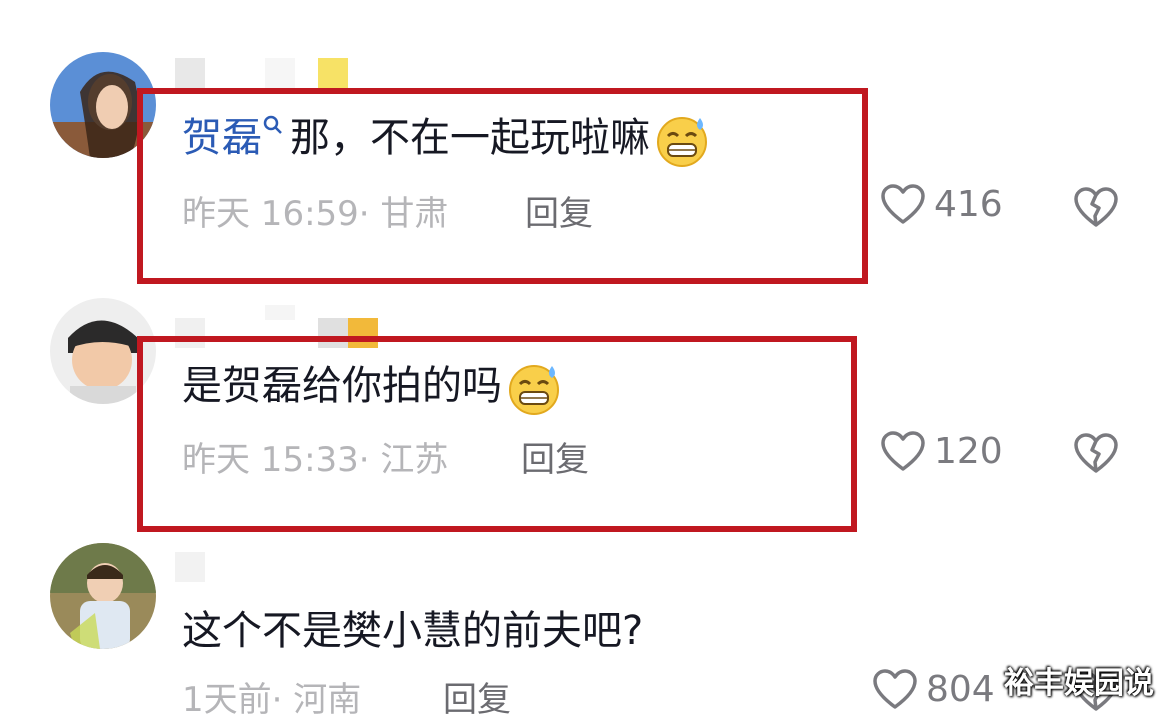  I want to click on like-count: 416, so click(968, 204).